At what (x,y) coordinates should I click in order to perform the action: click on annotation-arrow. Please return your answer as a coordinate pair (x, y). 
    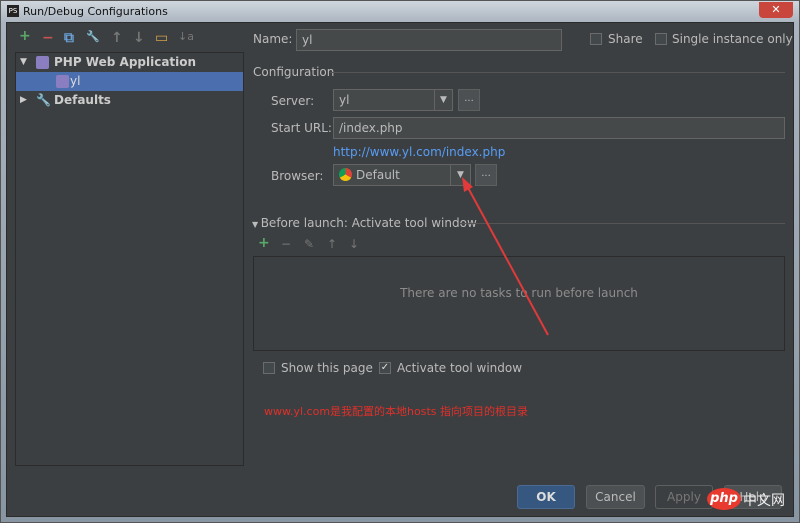
    Looking at the image, I should click on (505, 256).